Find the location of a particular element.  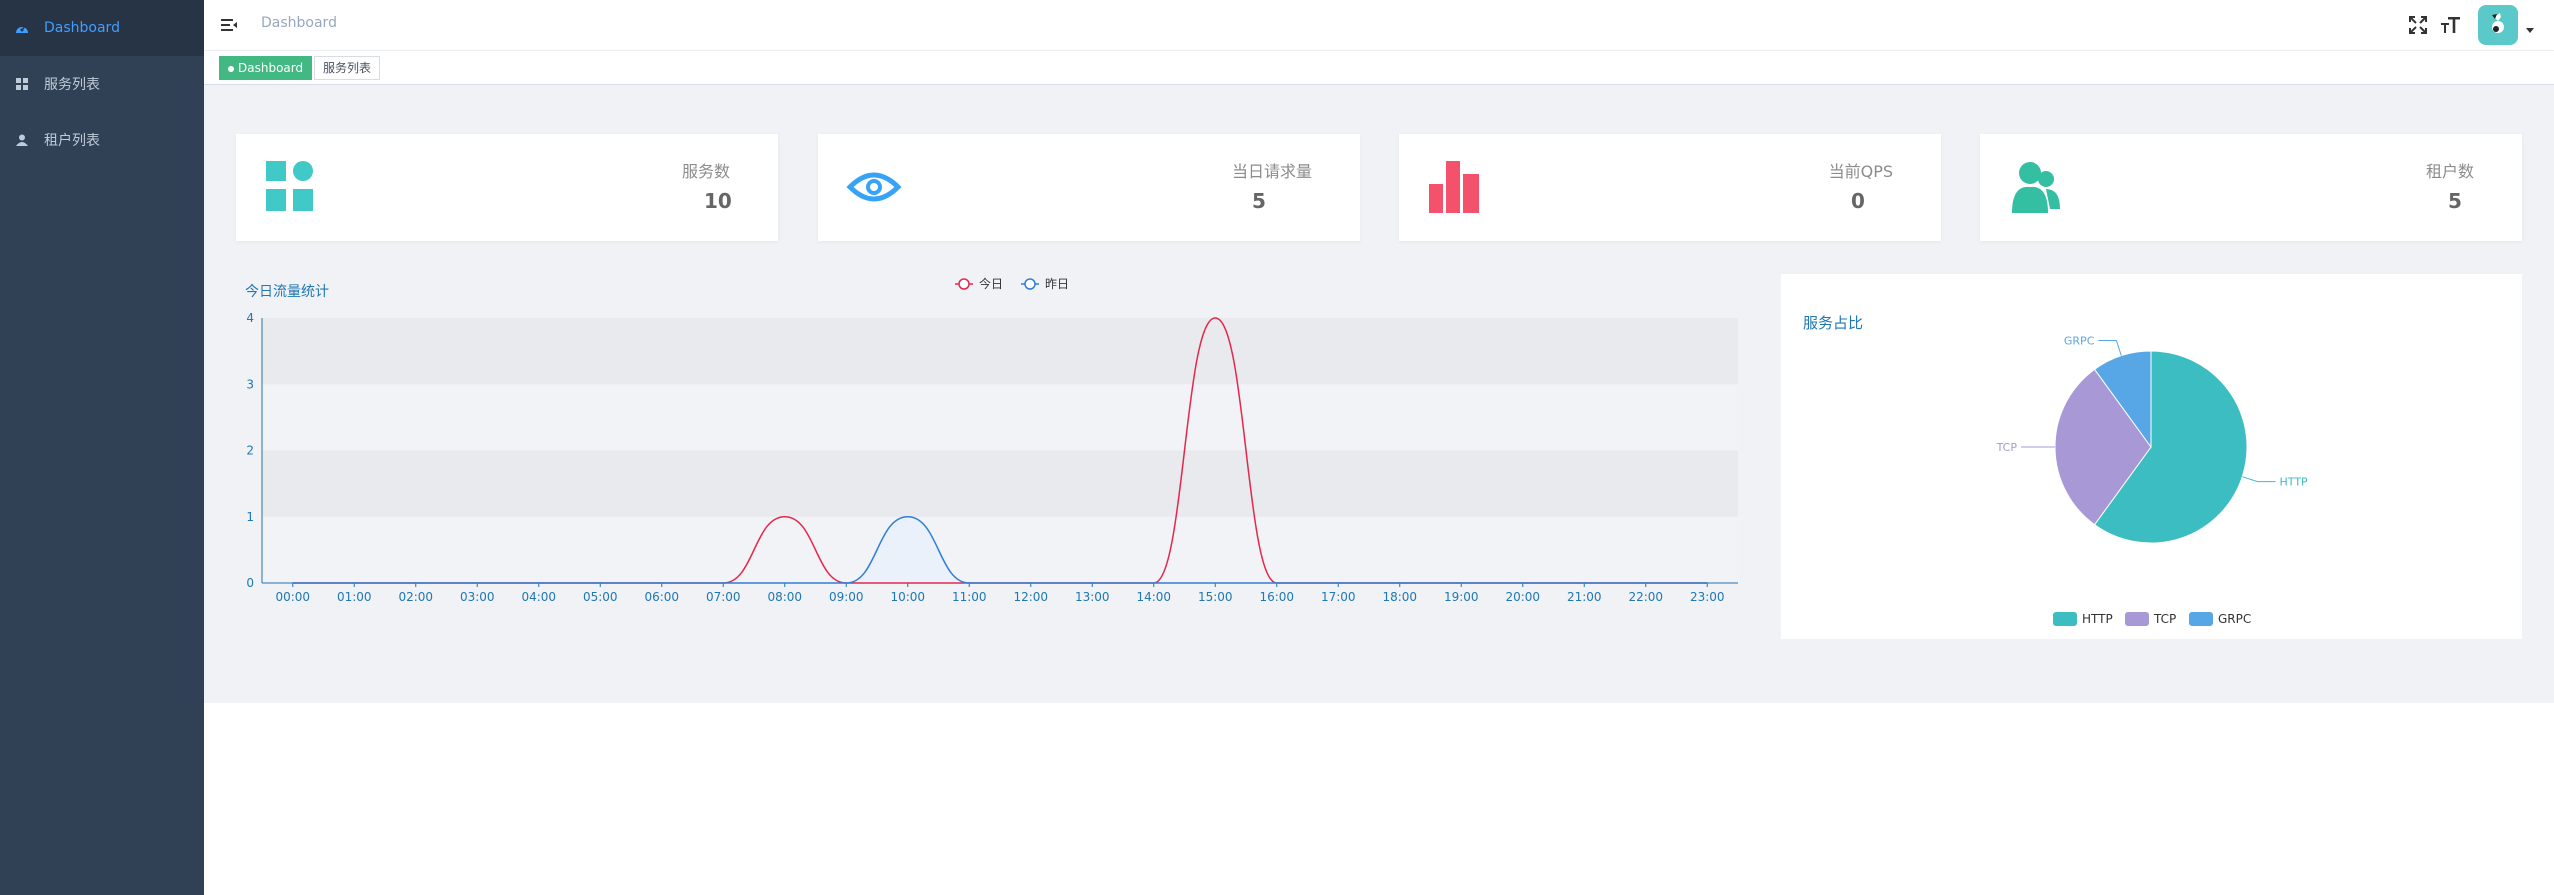

breadcrumb: Dashboard is located at coordinates (299, 23).